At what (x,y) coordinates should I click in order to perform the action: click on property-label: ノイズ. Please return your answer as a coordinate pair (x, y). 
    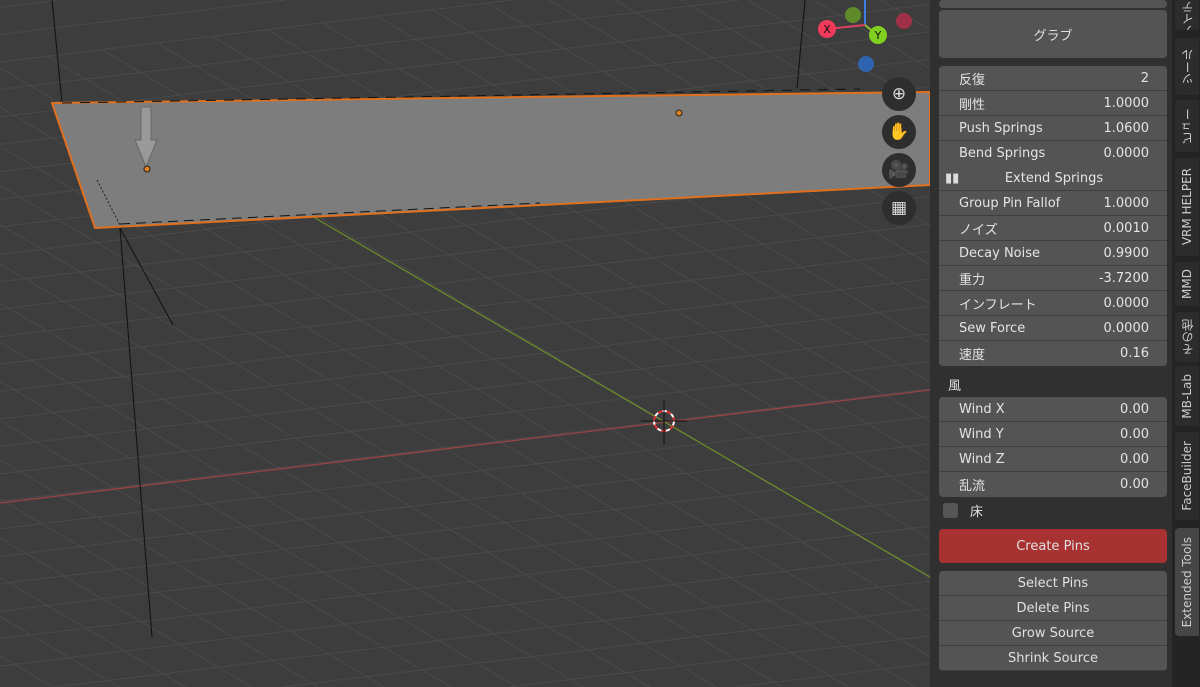
    Looking at the image, I should click on (978, 230).